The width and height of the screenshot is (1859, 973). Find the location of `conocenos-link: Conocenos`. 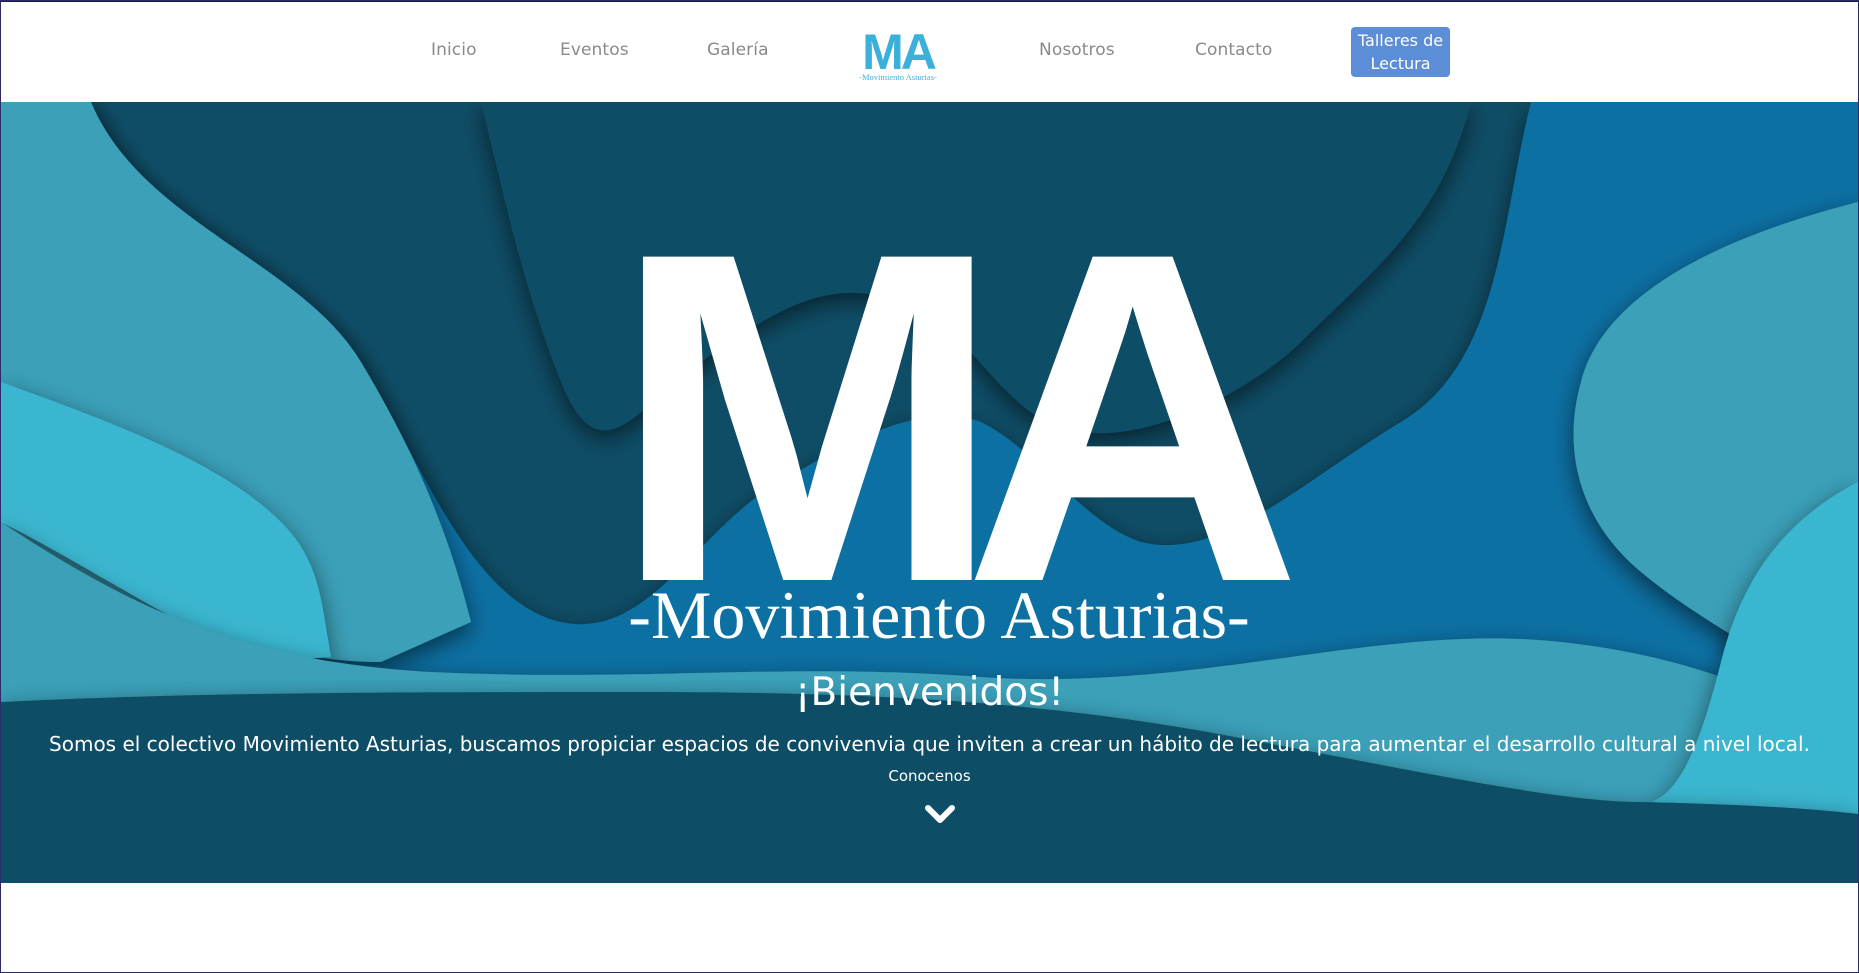

conocenos-link: Conocenos is located at coordinates (929, 776).